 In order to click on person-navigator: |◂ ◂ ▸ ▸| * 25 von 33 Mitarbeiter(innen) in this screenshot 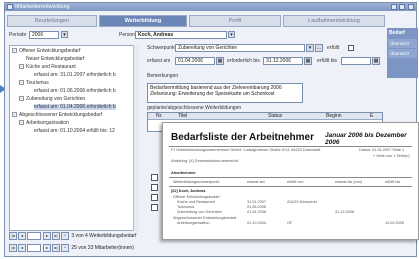, I will do `click(84, 248)`.